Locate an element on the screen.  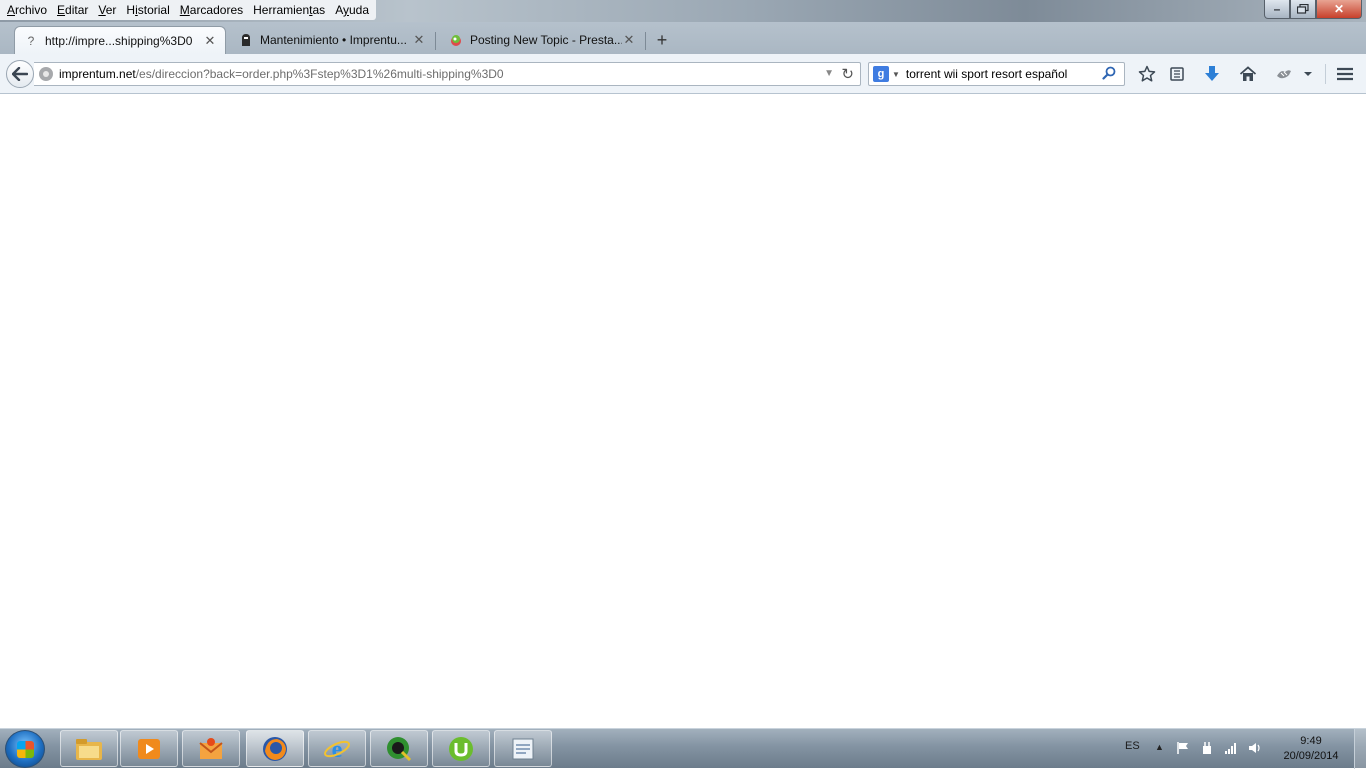
minimize-icon: – is located at coordinates (1277, 9).